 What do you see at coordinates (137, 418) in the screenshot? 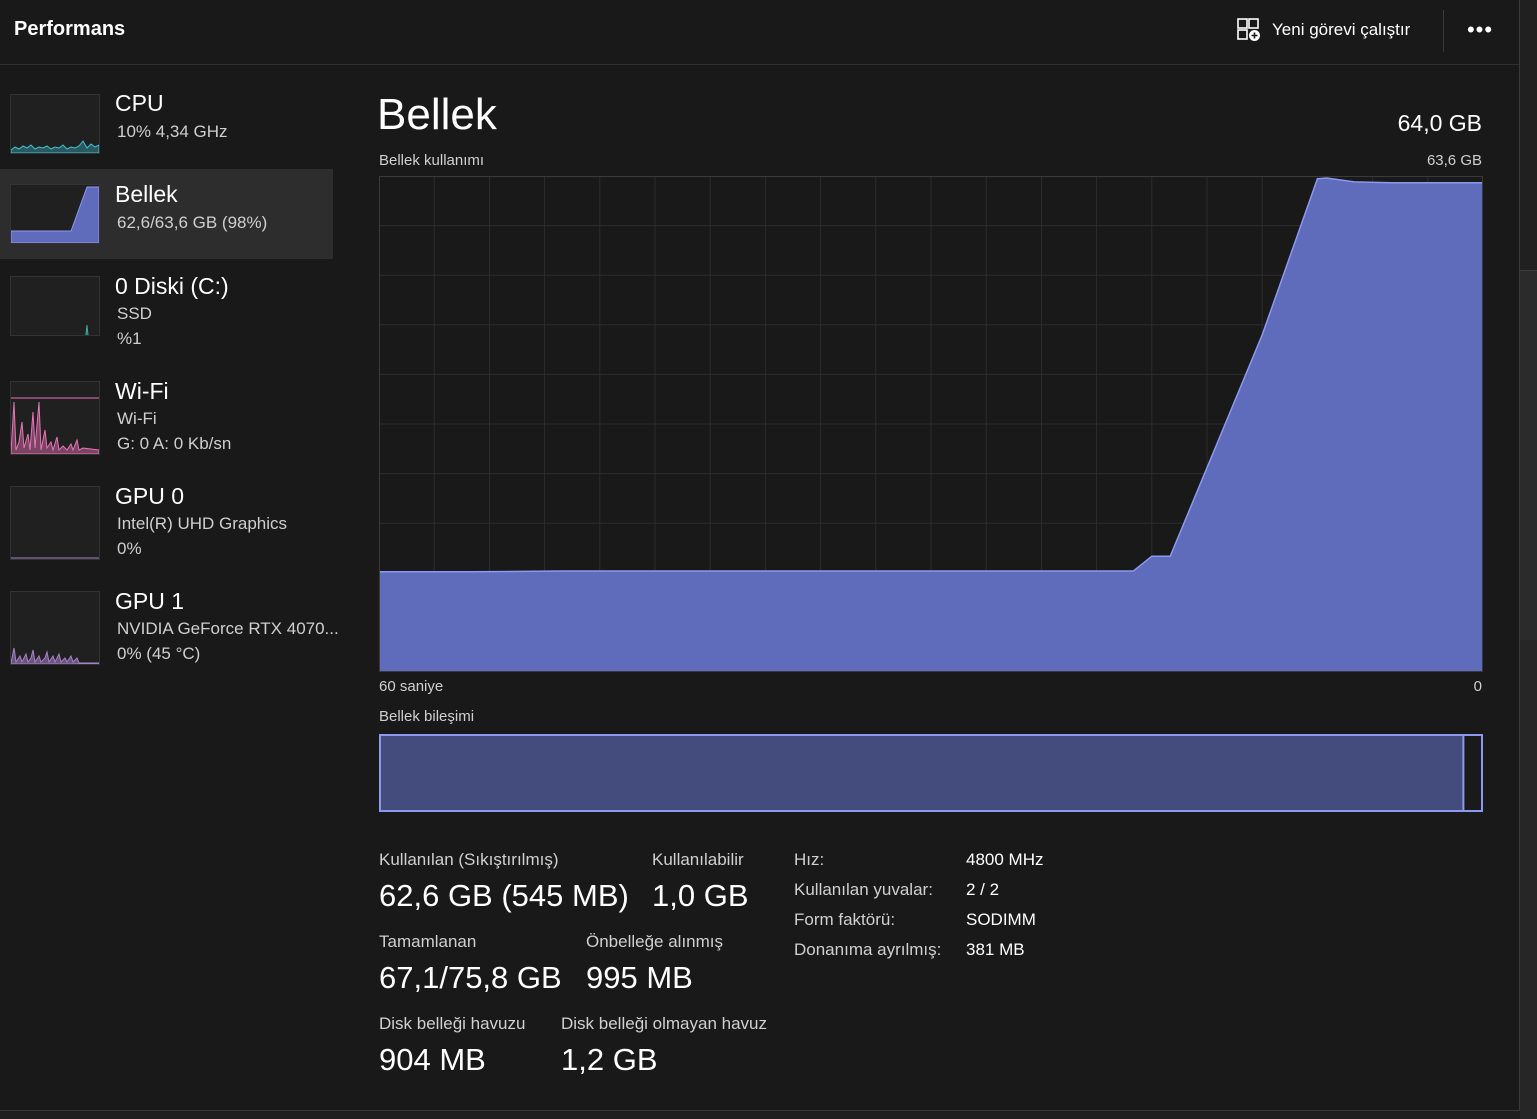
I see `sidebar-item-sub: Wi-Fi` at bounding box center [137, 418].